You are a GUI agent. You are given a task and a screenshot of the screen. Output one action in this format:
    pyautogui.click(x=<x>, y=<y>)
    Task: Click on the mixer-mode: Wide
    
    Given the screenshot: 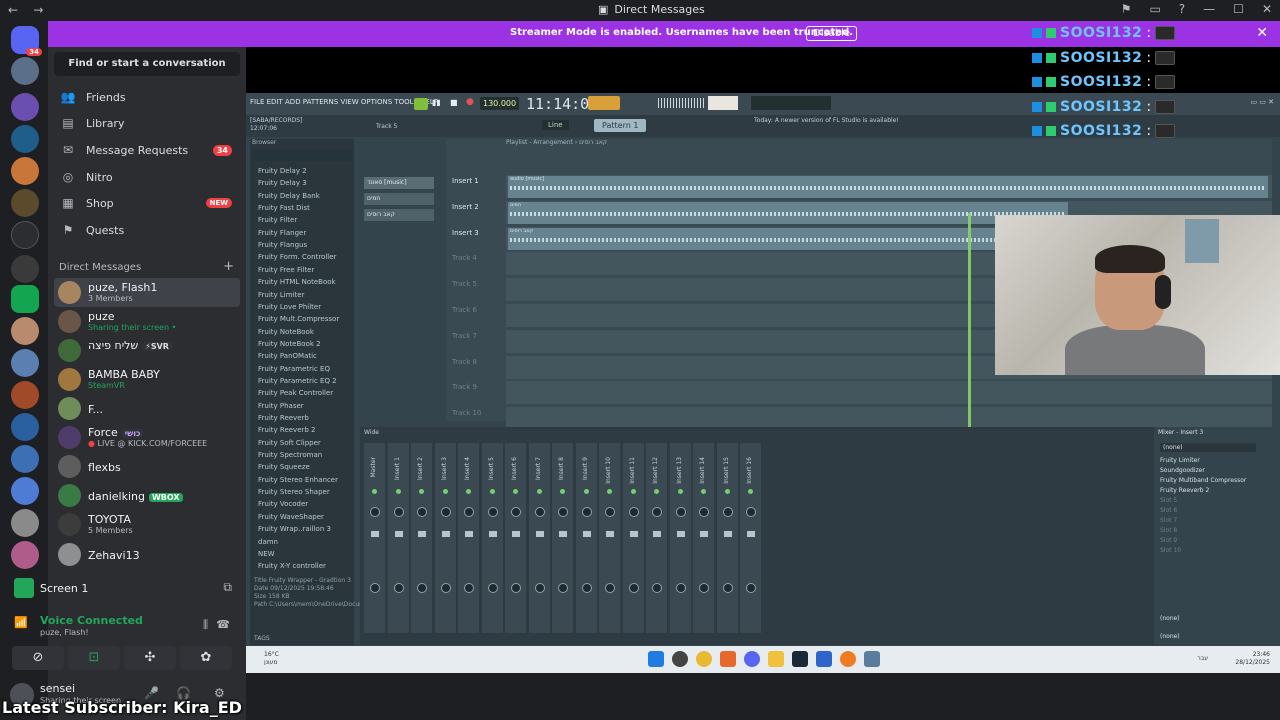 What is the action you would take?
    pyautogui.click(x=371, y=432)
    